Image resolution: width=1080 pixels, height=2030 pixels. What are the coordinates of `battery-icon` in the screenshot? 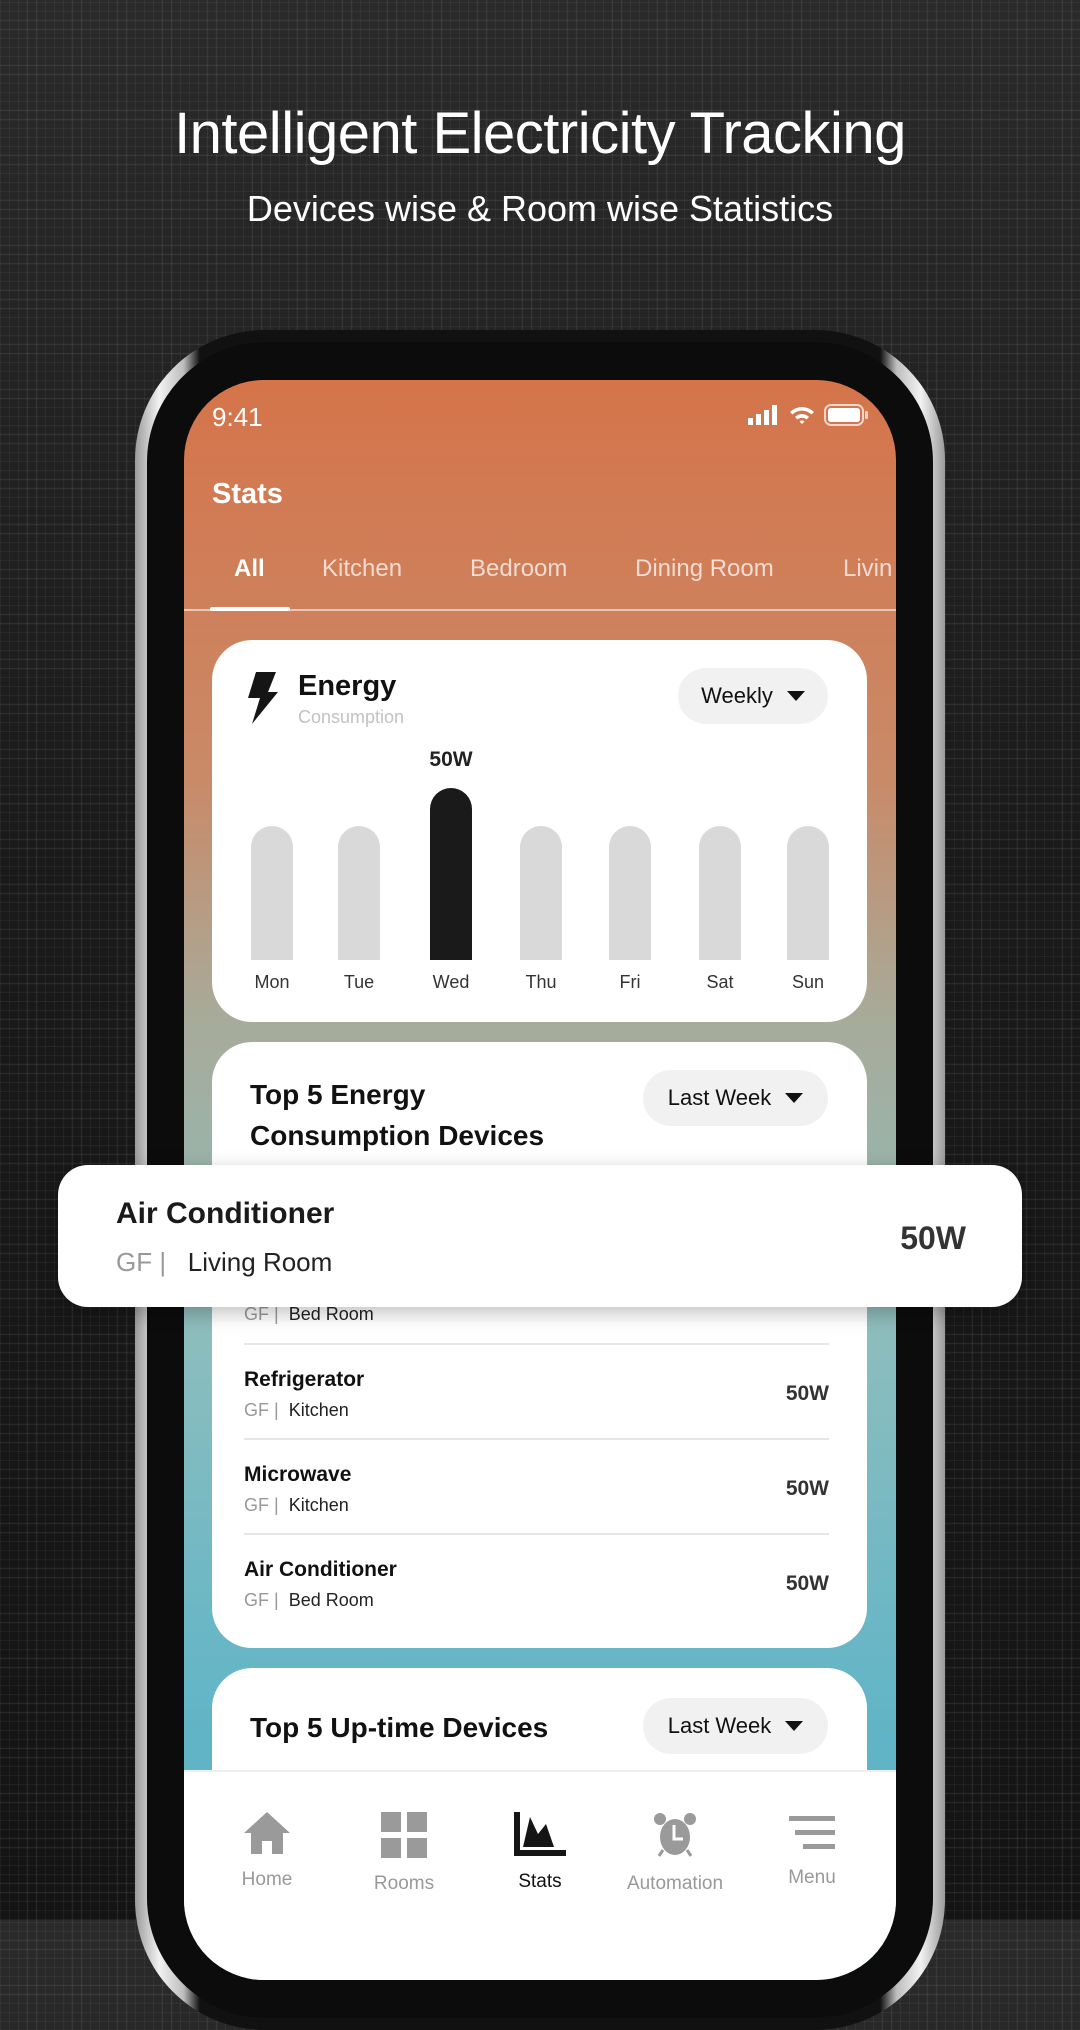 It's located at (846, 415).